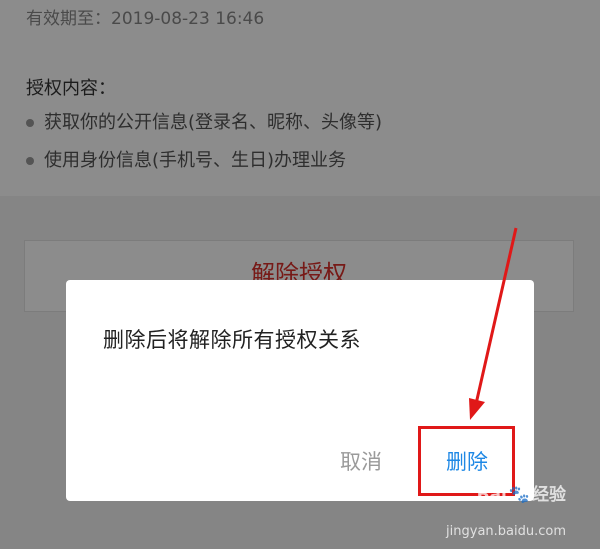  What do you see at coordinates (506, 531) in the screenshot?
I see `watermark-url: jingyan.baidu.com` at bounding box center [506, 531].